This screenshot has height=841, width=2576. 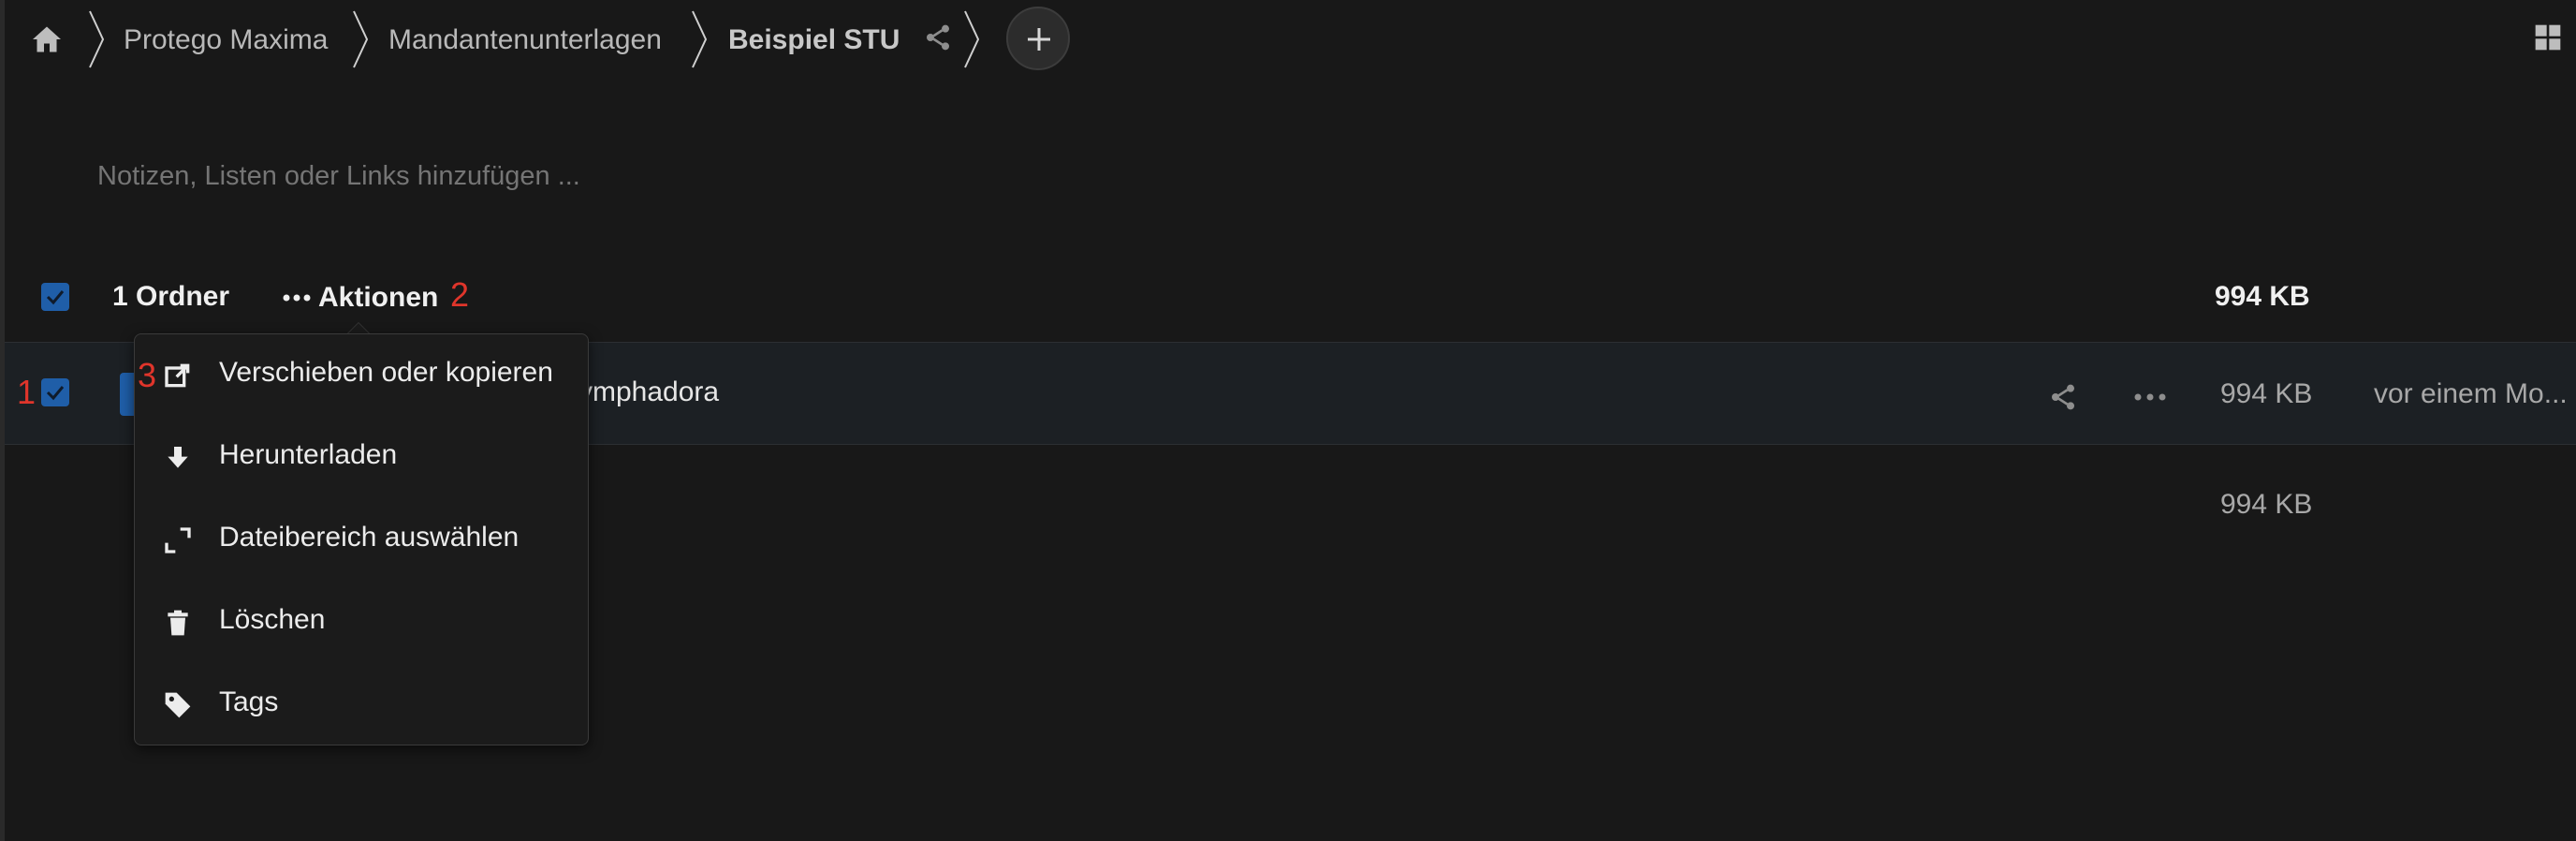 What do you see at coordinates (147, 375) in the screenshot?
I see `annotation-marker: 3` at bounding box center [147, 375].